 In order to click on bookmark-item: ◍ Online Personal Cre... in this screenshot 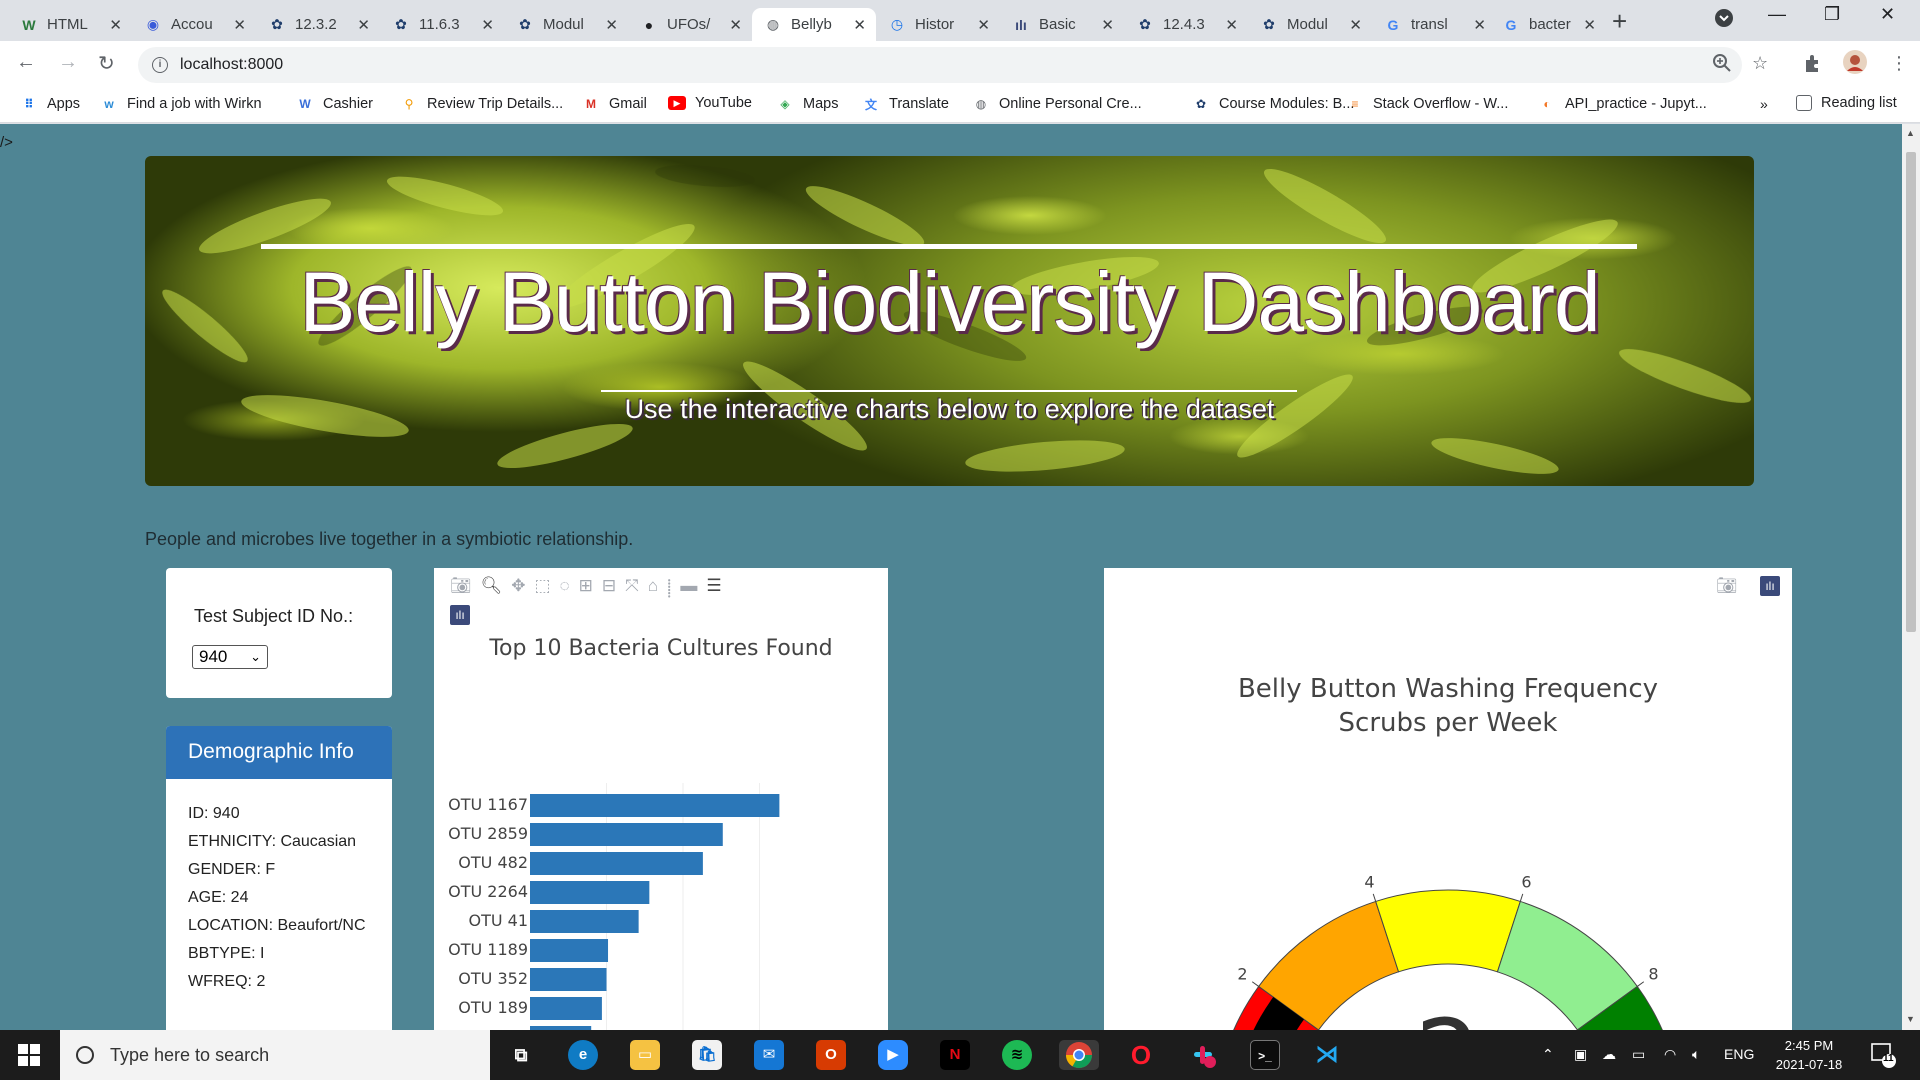, I will do `click(1057, 104)`.